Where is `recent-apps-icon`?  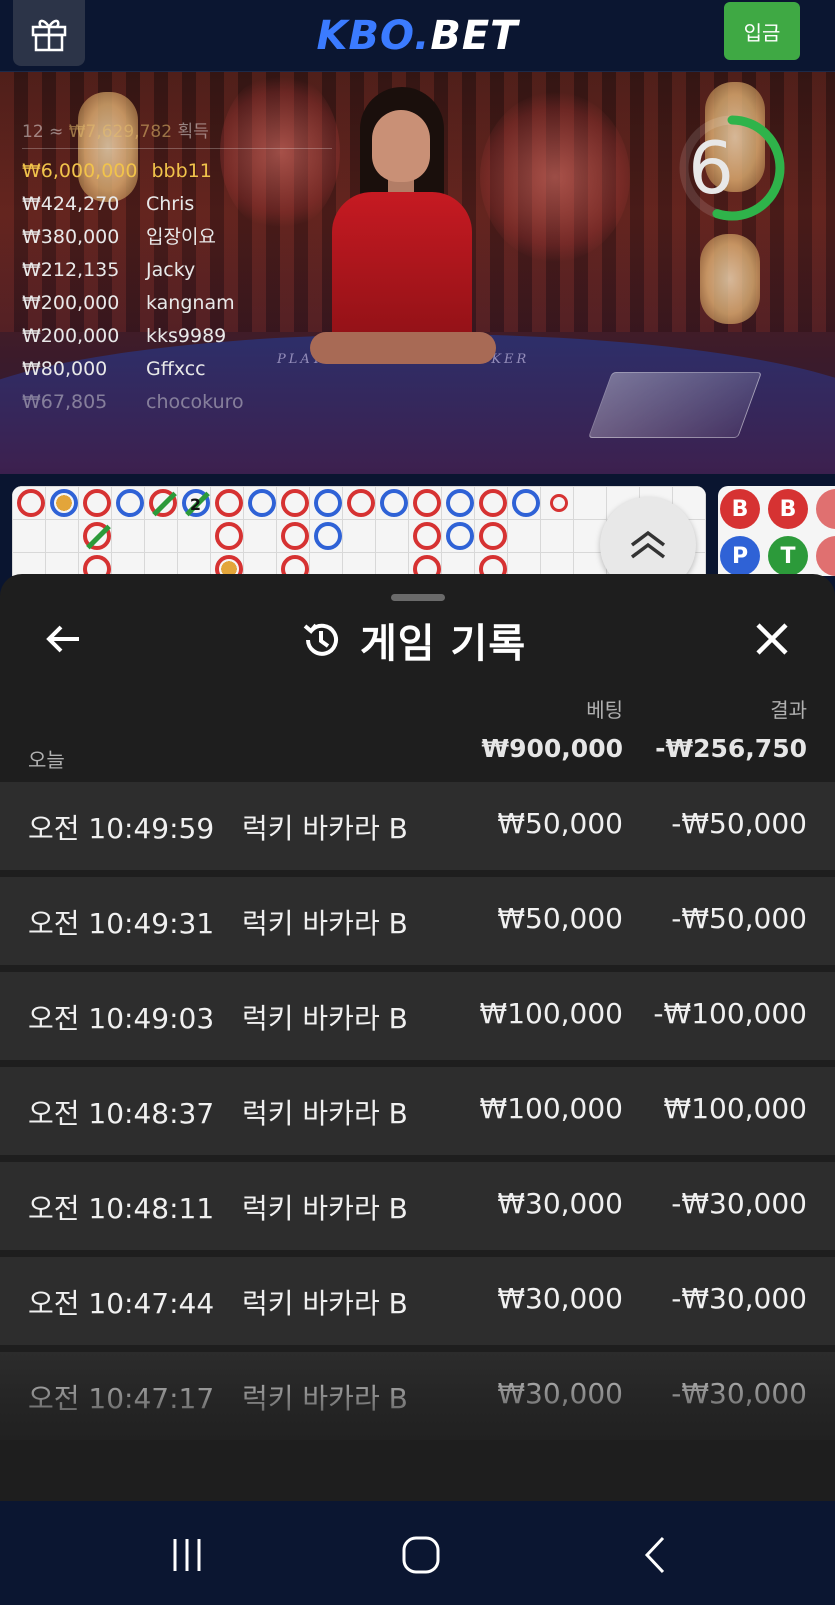 recent-apps-icon is located at coordinates (187, 1555).